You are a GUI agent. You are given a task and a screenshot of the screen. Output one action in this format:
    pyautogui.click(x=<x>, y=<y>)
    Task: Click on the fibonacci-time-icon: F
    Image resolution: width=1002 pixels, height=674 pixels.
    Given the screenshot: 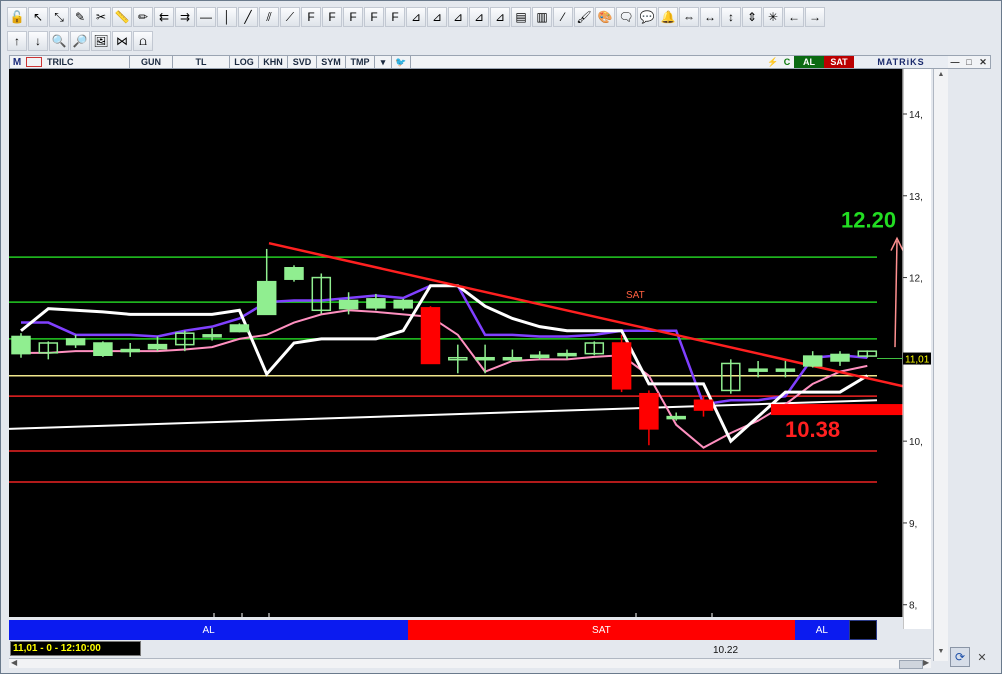 What is the action you would take?
    pyautogui.click(x=374, y=17)
    